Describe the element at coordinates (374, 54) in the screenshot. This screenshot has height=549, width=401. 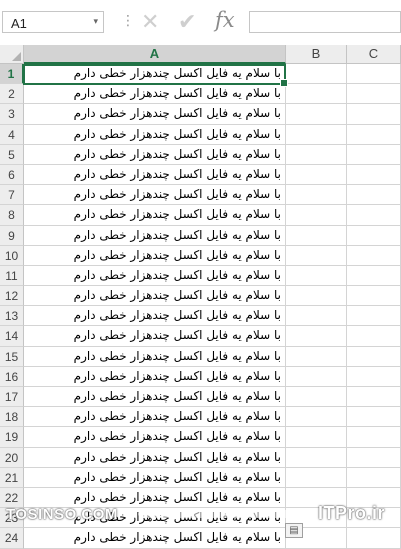
I see `column-header-c: C` at that location.